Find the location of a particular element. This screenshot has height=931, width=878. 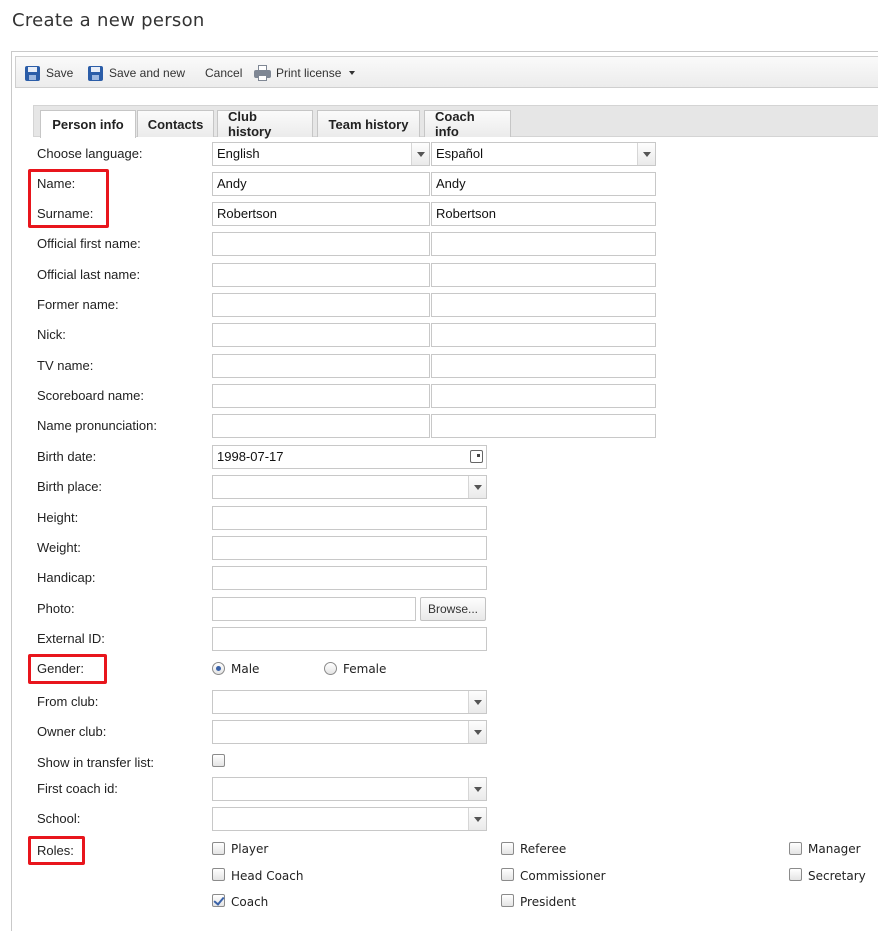

gender-male-radio is located at coordinates (218, 668).